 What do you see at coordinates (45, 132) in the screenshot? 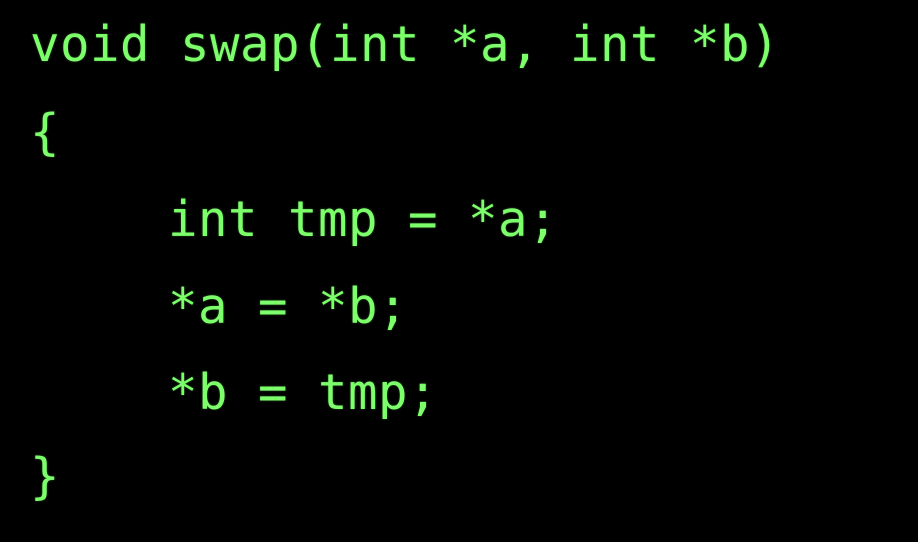
I see `code-line-open-brace: {` at bounding box center [45, 132].